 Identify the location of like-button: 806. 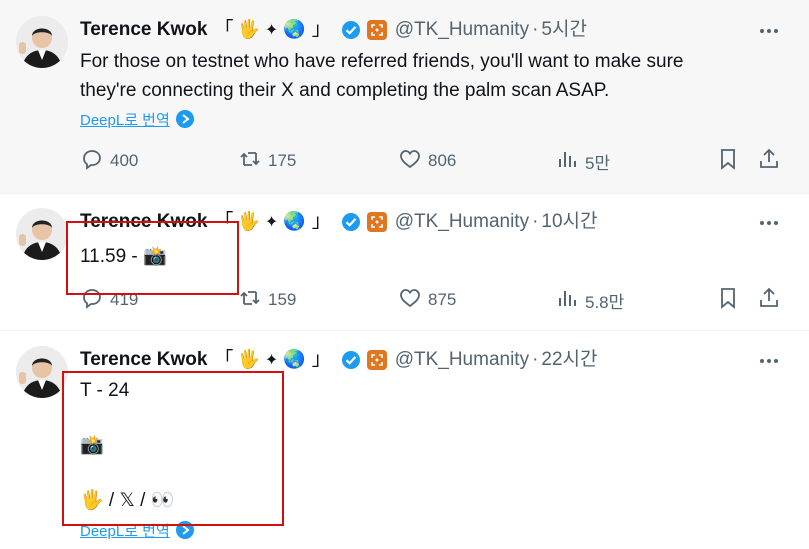
(427, 161).